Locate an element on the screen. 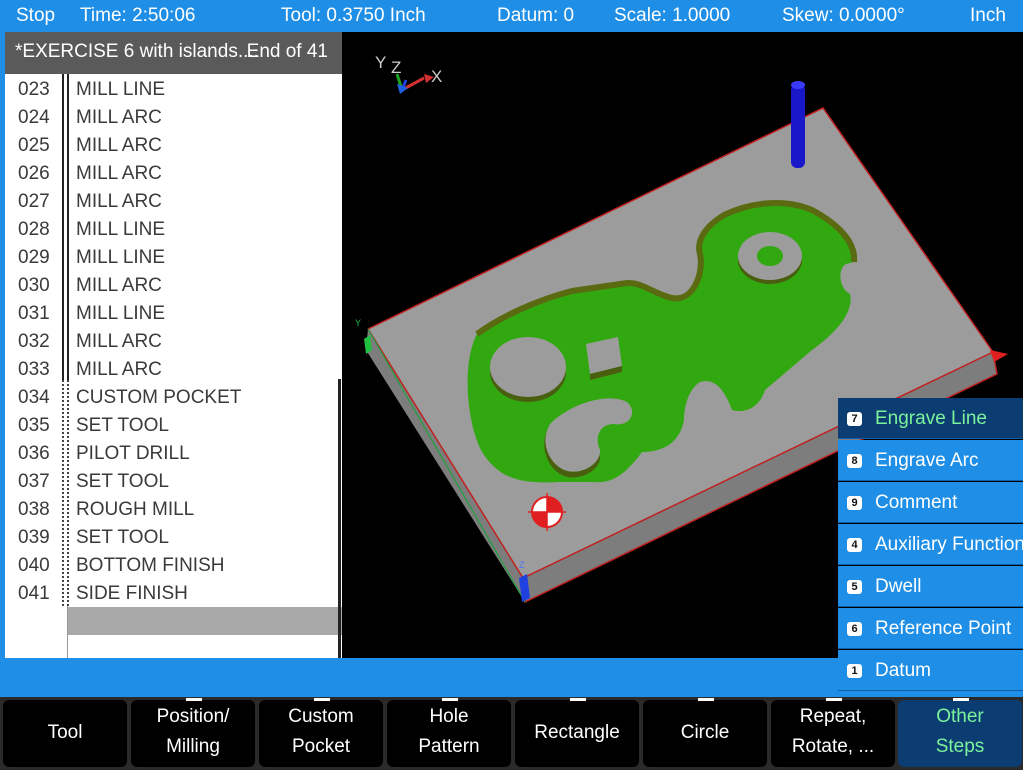  softkey-label: Circle is located at coordinates (705, 732).